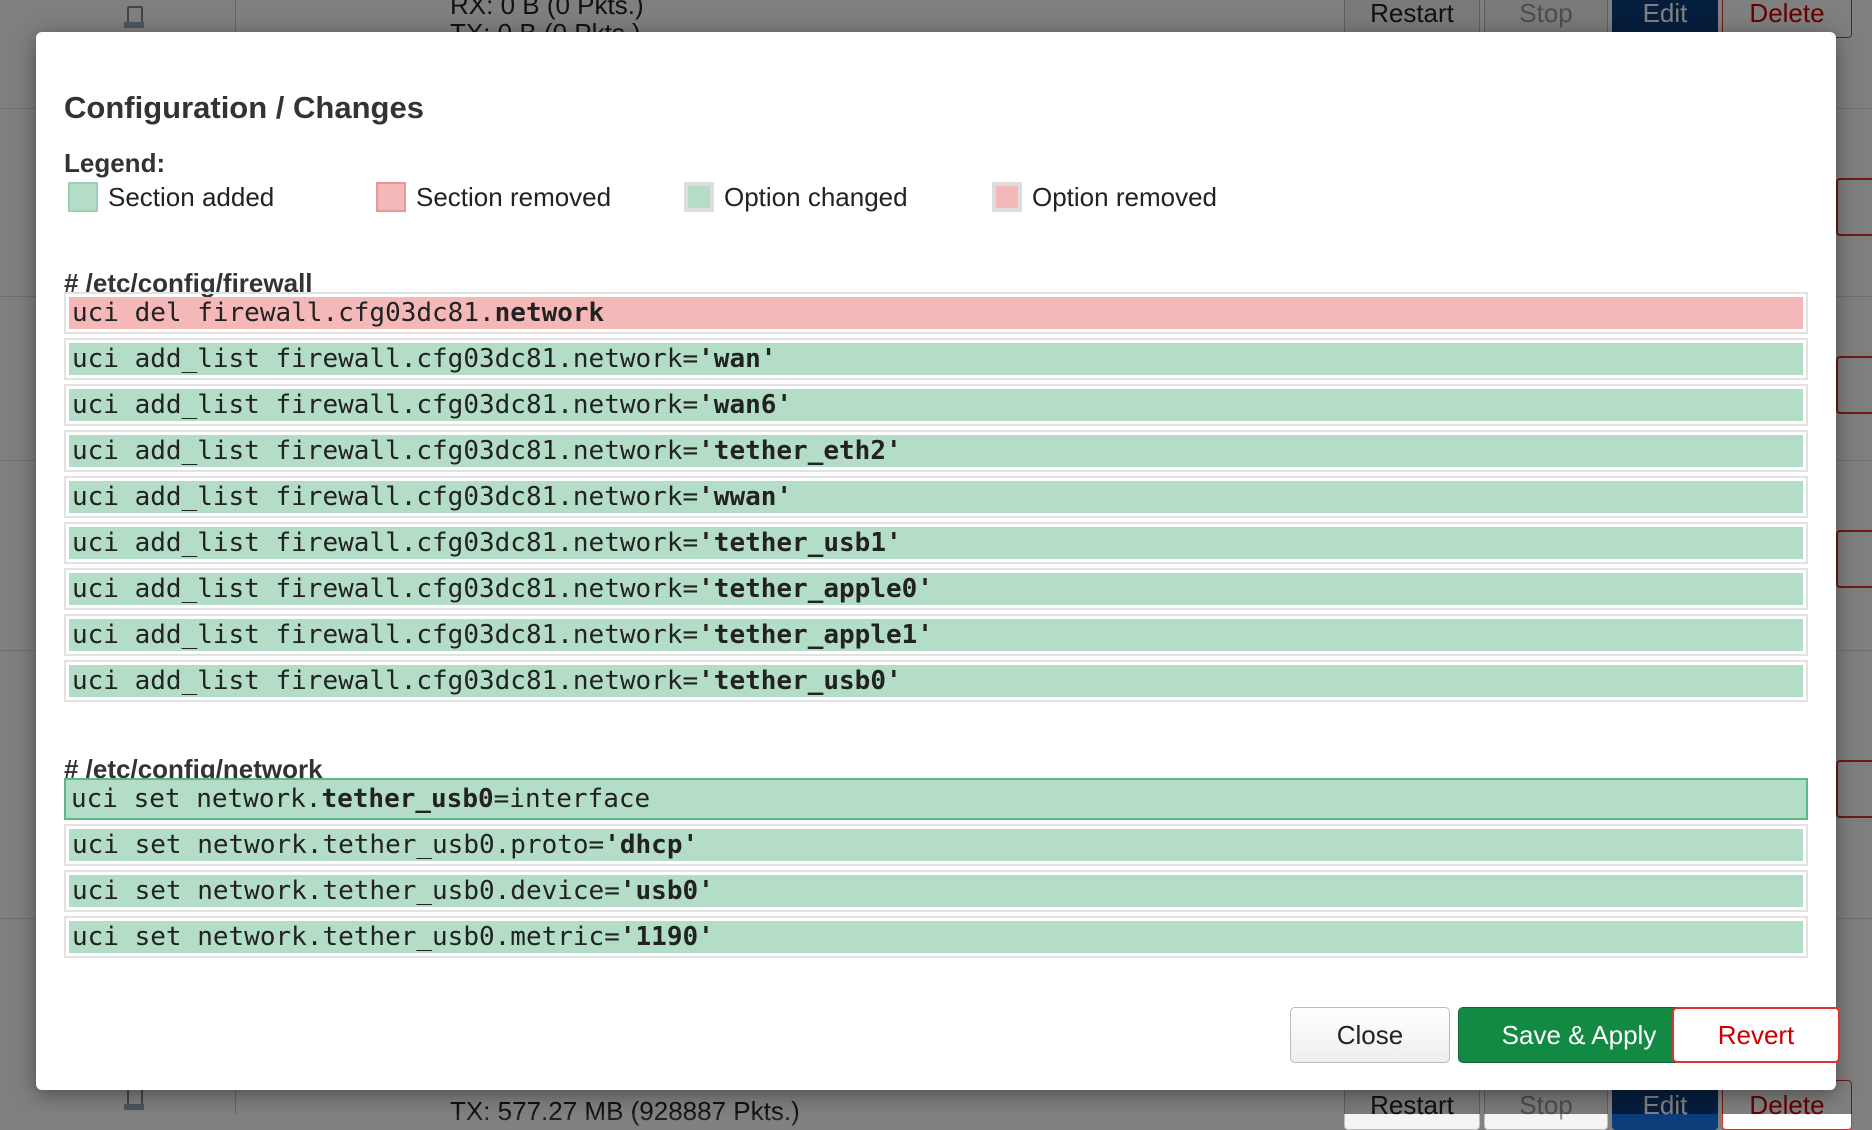 The height and width of the screenshot is (1130, 1872). Describe the element at coordinates (815, 635) in the screenshot. I see `command-value: 'tether_apple1'` at that location.